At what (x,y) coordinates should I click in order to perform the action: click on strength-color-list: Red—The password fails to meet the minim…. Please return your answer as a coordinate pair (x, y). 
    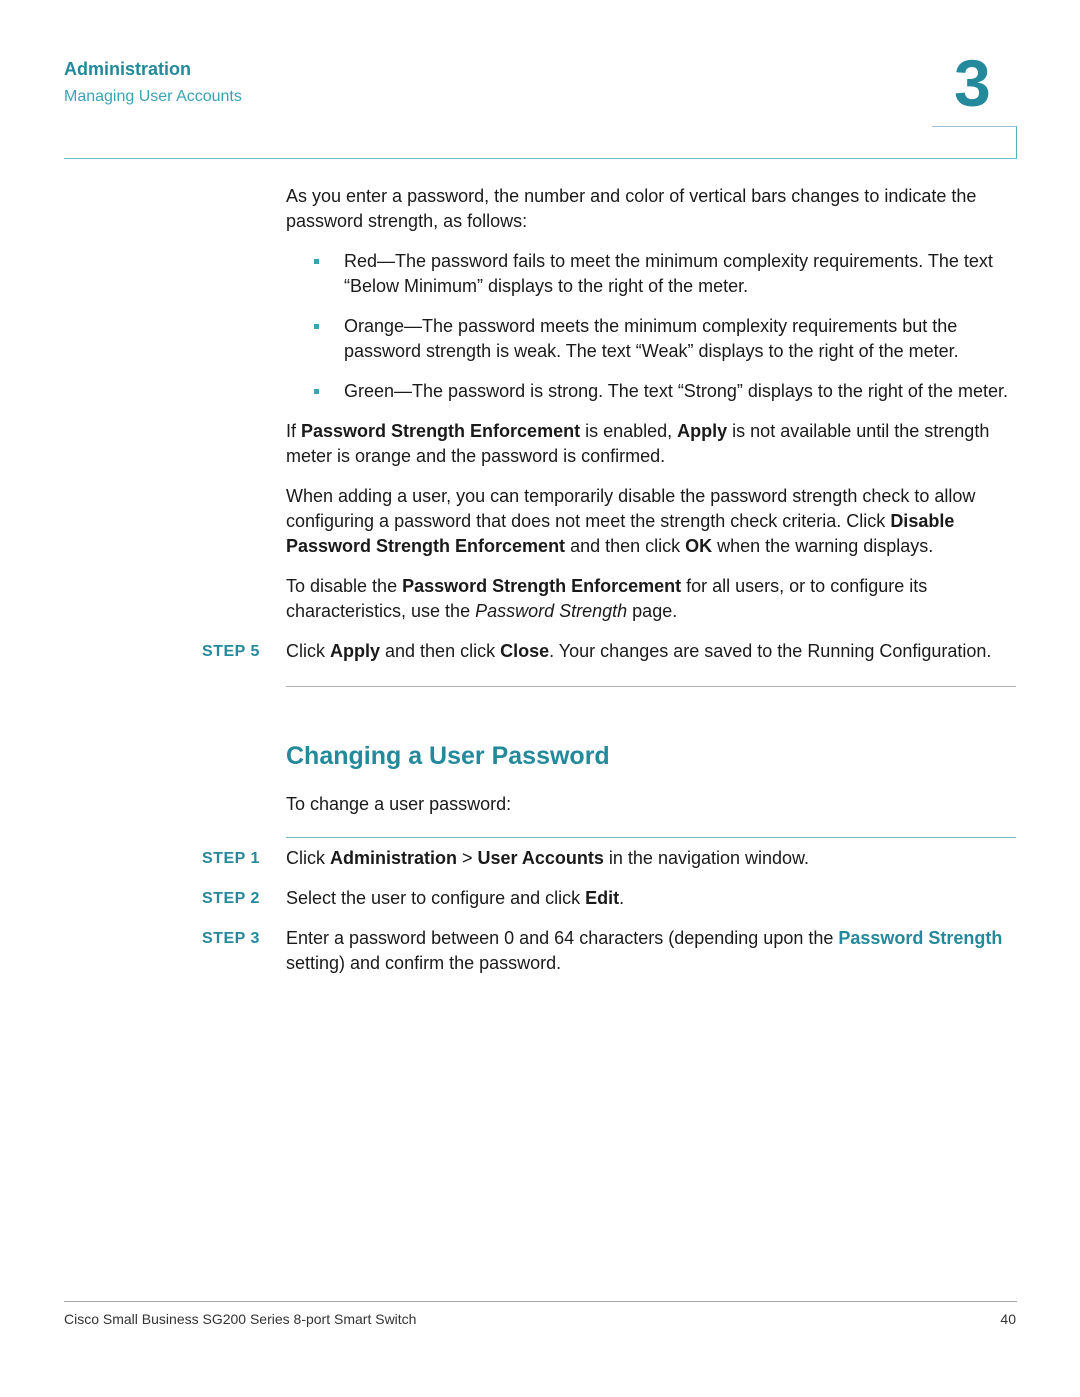
    Looking at the image, I should click on (651, 326).